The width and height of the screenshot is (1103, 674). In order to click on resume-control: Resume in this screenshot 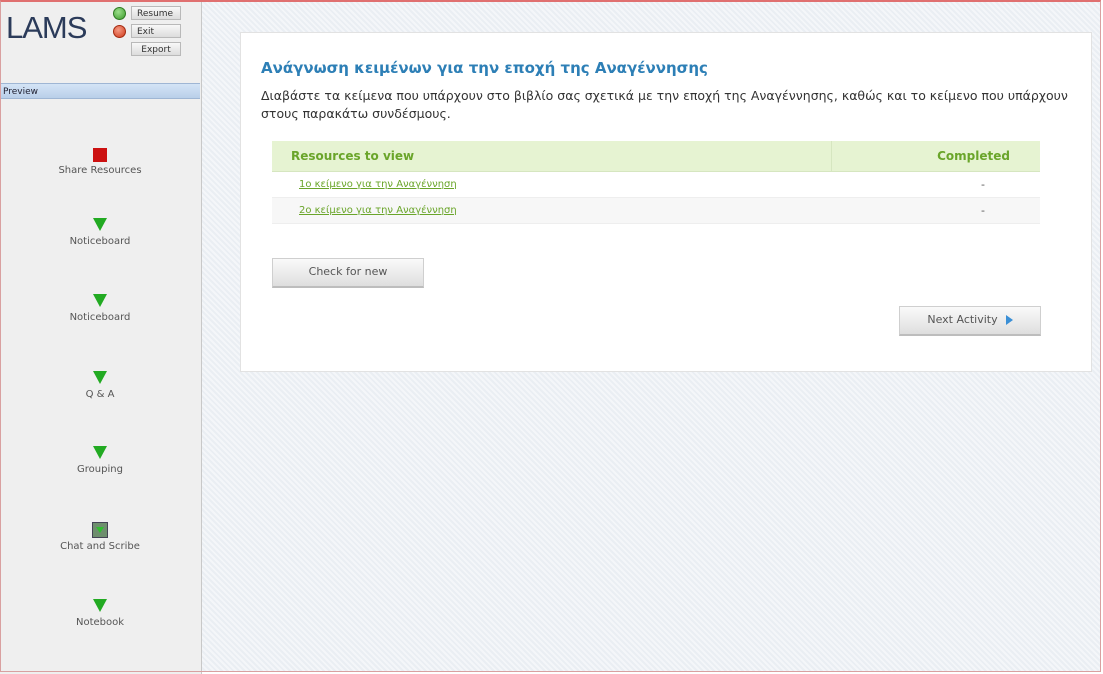, I will do `click(147, 13)`.